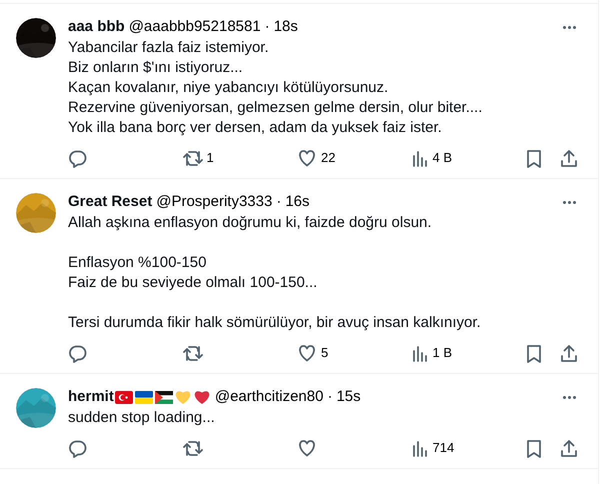 Image resolution: width=603 pixels, height=484 pixels. What do you see at coordinates (269, 397) in the screenshot?
I see `user-handle: @earthcitizen80` at bounding box center [269, 397].